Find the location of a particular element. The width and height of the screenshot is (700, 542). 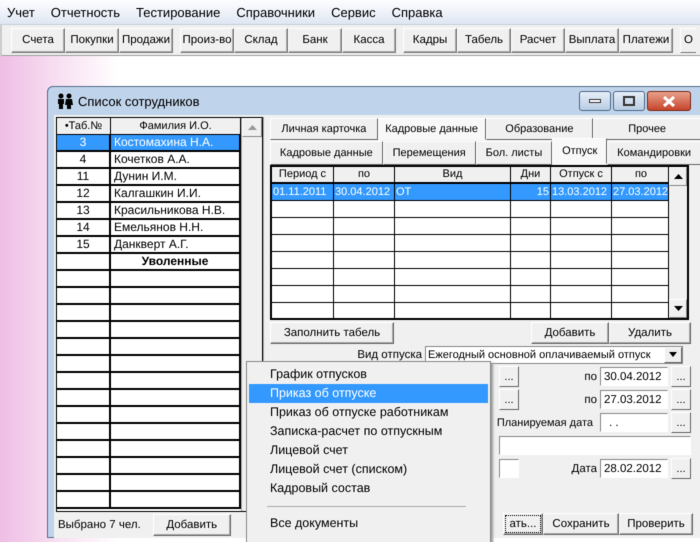

tab: Командировки is located at coordinates (653, 153).